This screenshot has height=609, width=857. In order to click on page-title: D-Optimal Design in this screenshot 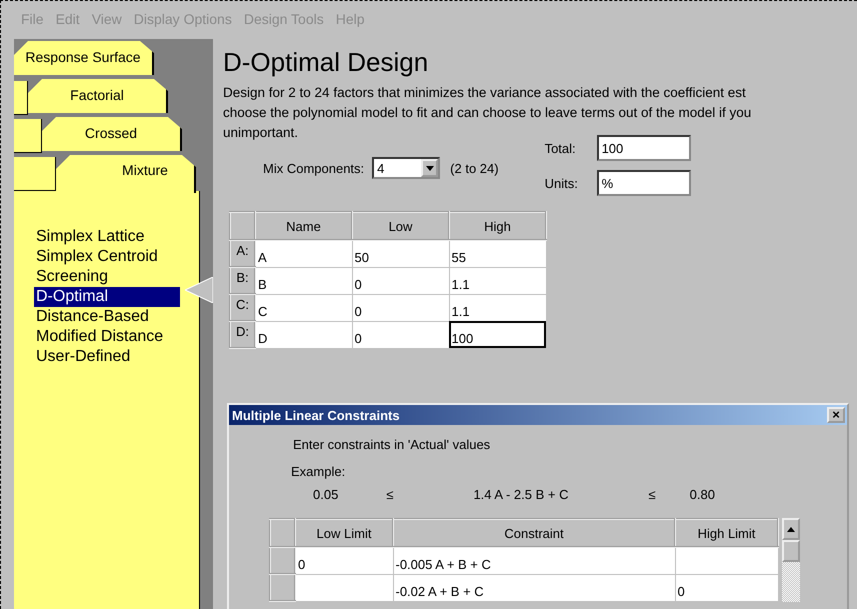, I will do `click(326, 62)`.